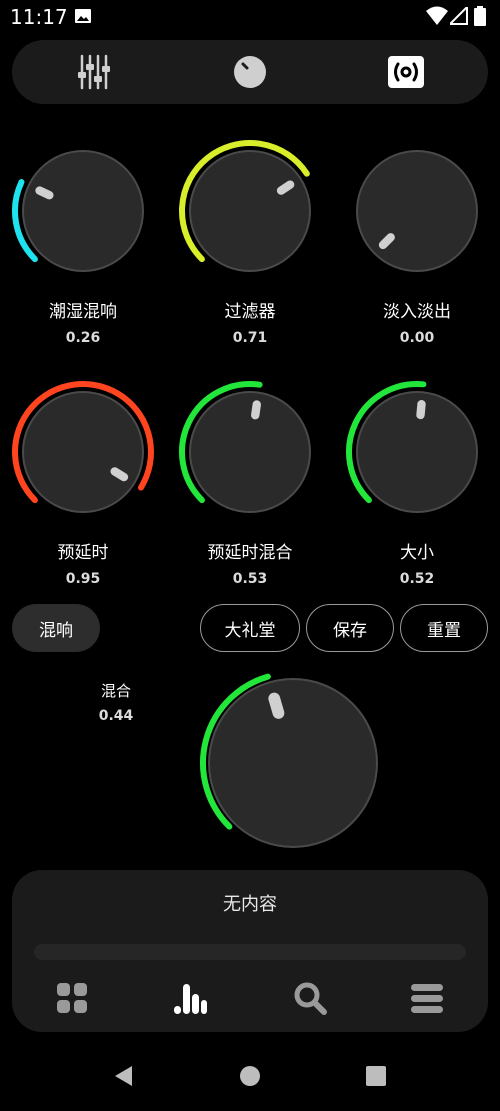  Describe the element at coordinates (56, 628) in the screenshot. I see `reverb-toggle-button: 混响` at that location.